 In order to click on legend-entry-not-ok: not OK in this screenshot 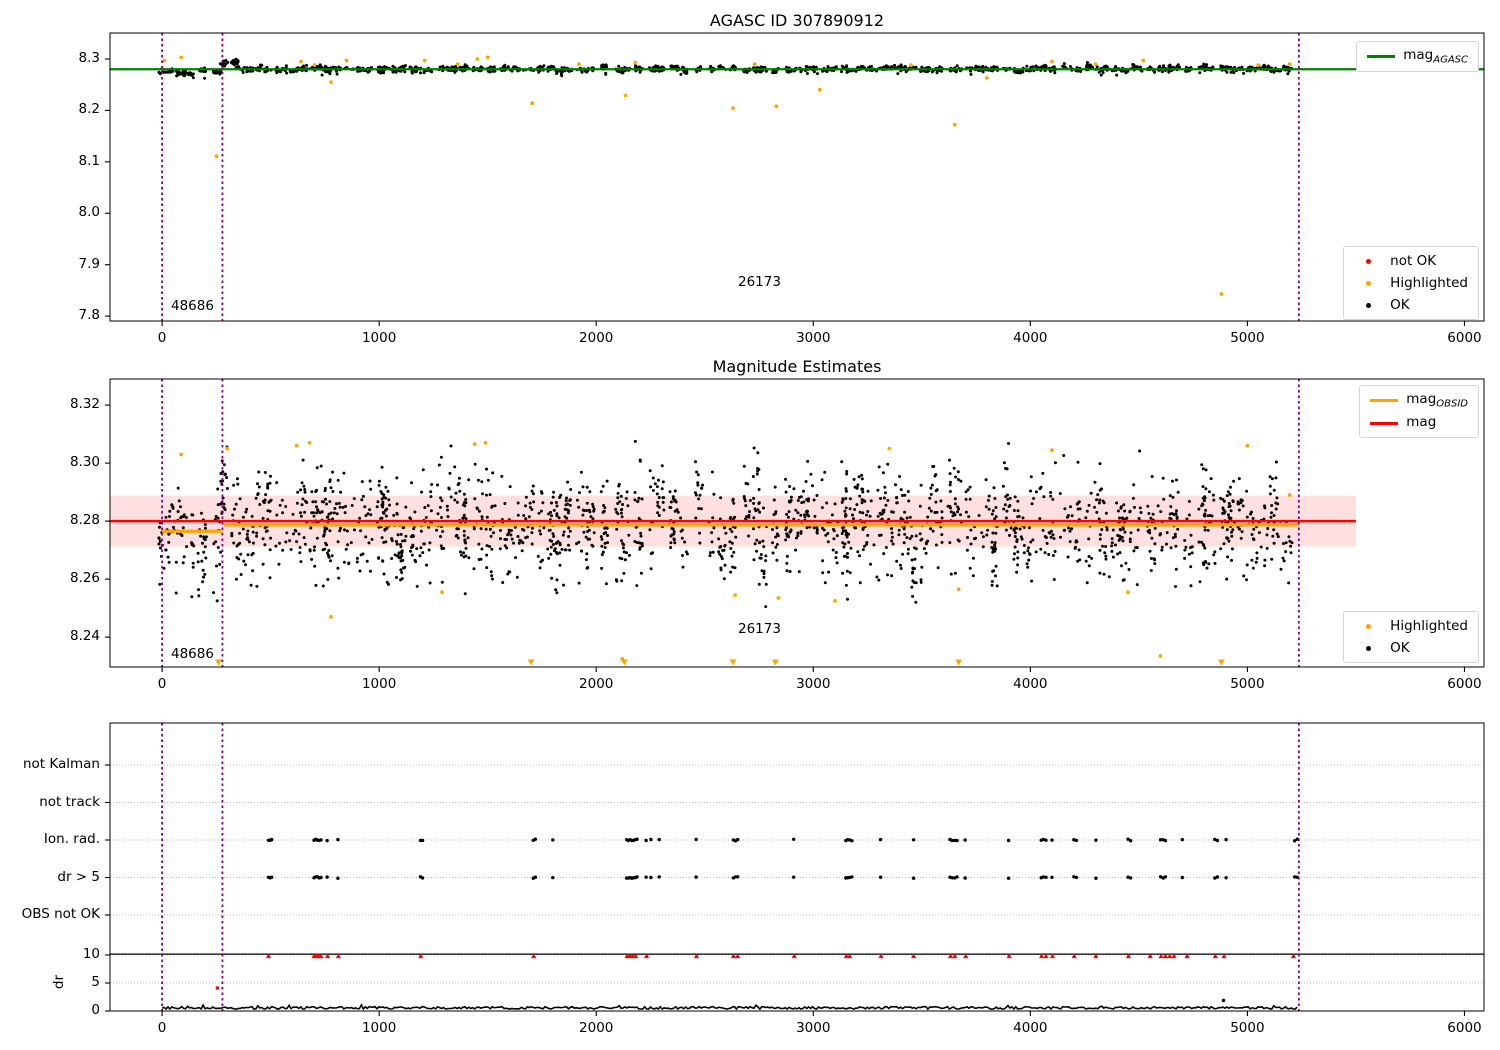, I will do `click(1411, 261)`.